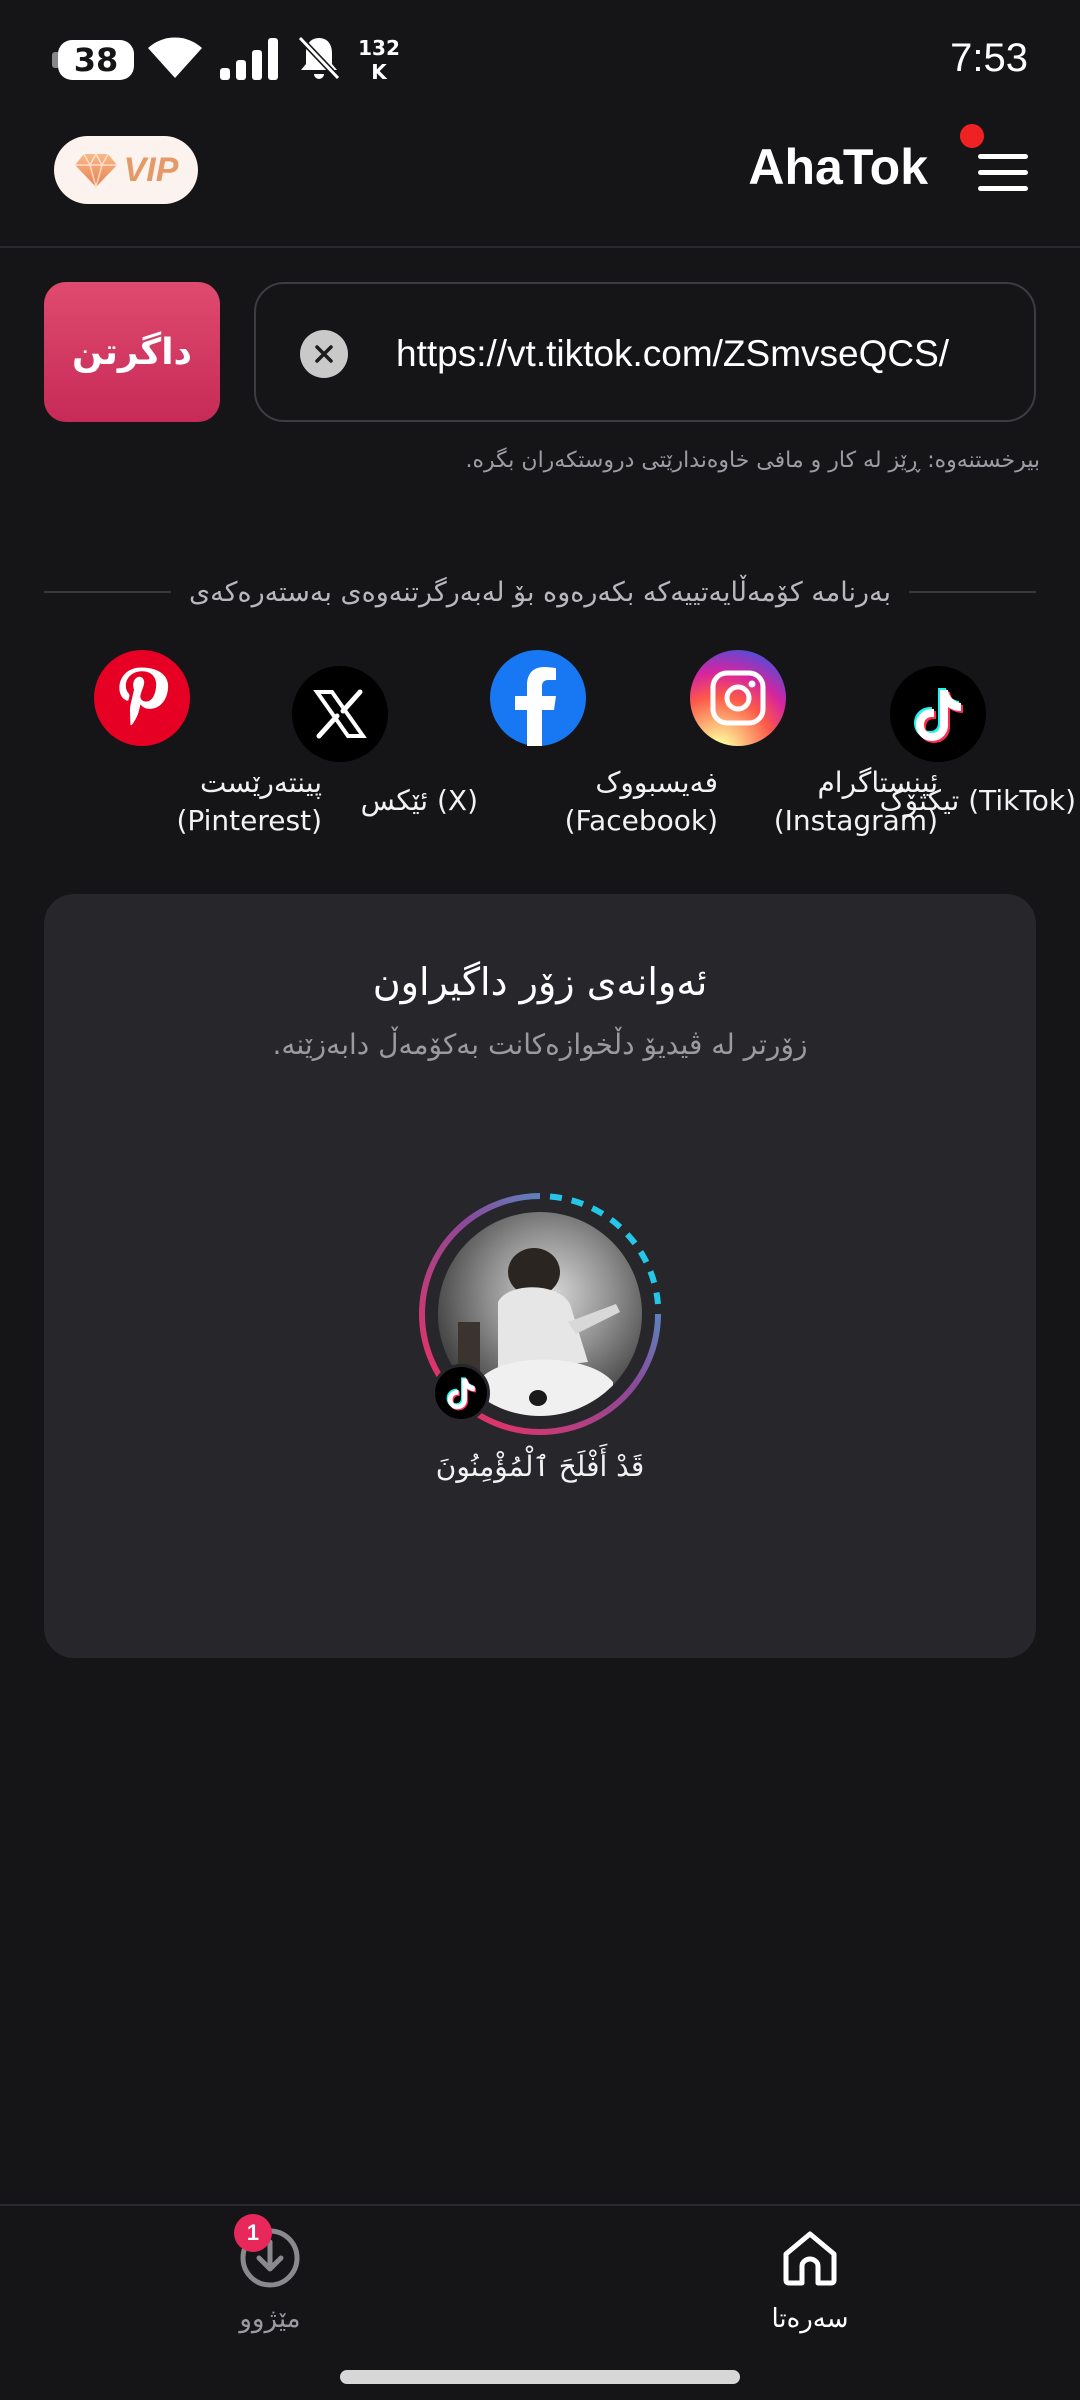 The image size is (1080, 2400). I want to click on platform-facebook: فەیسبووک (Facebook), so click(604, 750).